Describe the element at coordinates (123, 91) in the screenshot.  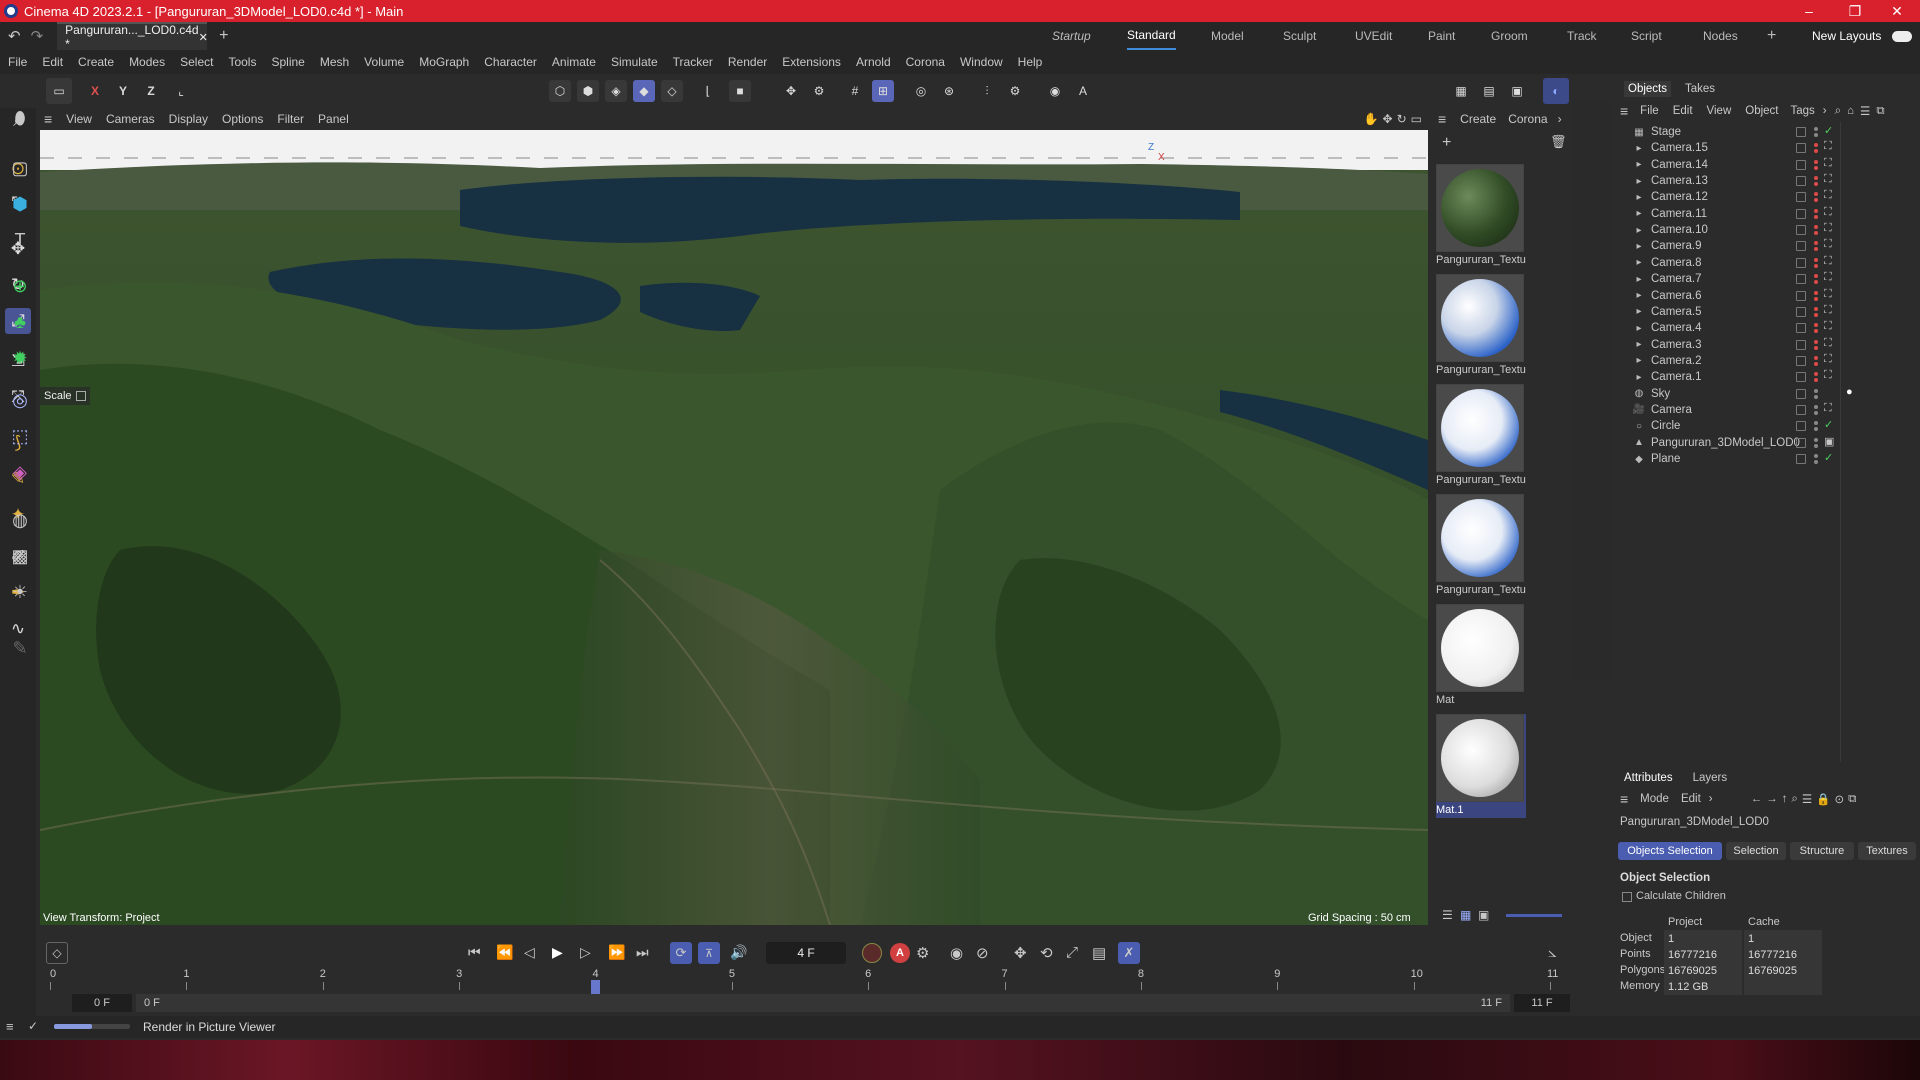
I see `axis-y-lock: Y` at that location.